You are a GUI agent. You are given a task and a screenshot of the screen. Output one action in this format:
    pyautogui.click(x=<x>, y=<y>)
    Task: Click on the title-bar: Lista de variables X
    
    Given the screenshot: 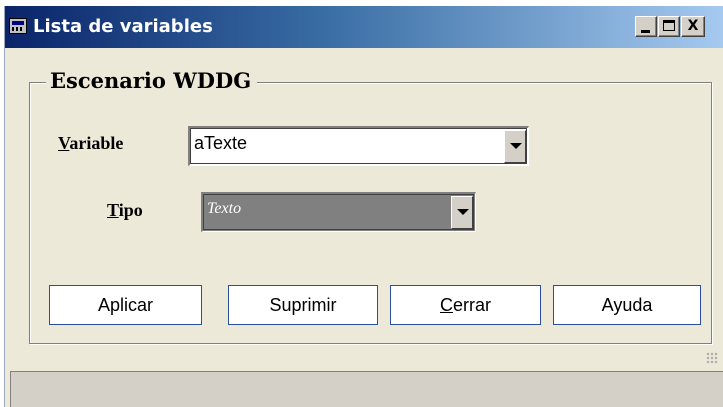 What is the action you would take?
    pyautogui.click(x=364, y=27)
    